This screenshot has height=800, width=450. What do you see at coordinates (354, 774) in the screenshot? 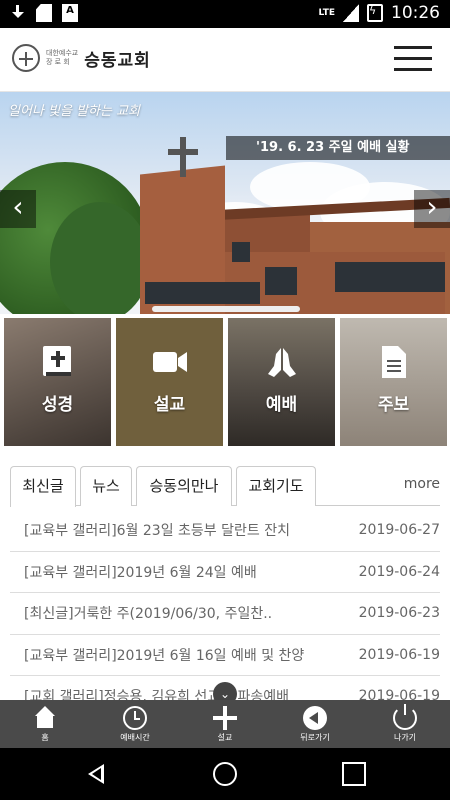
I see `system-recents-icon` at bounding box center [354, 774].